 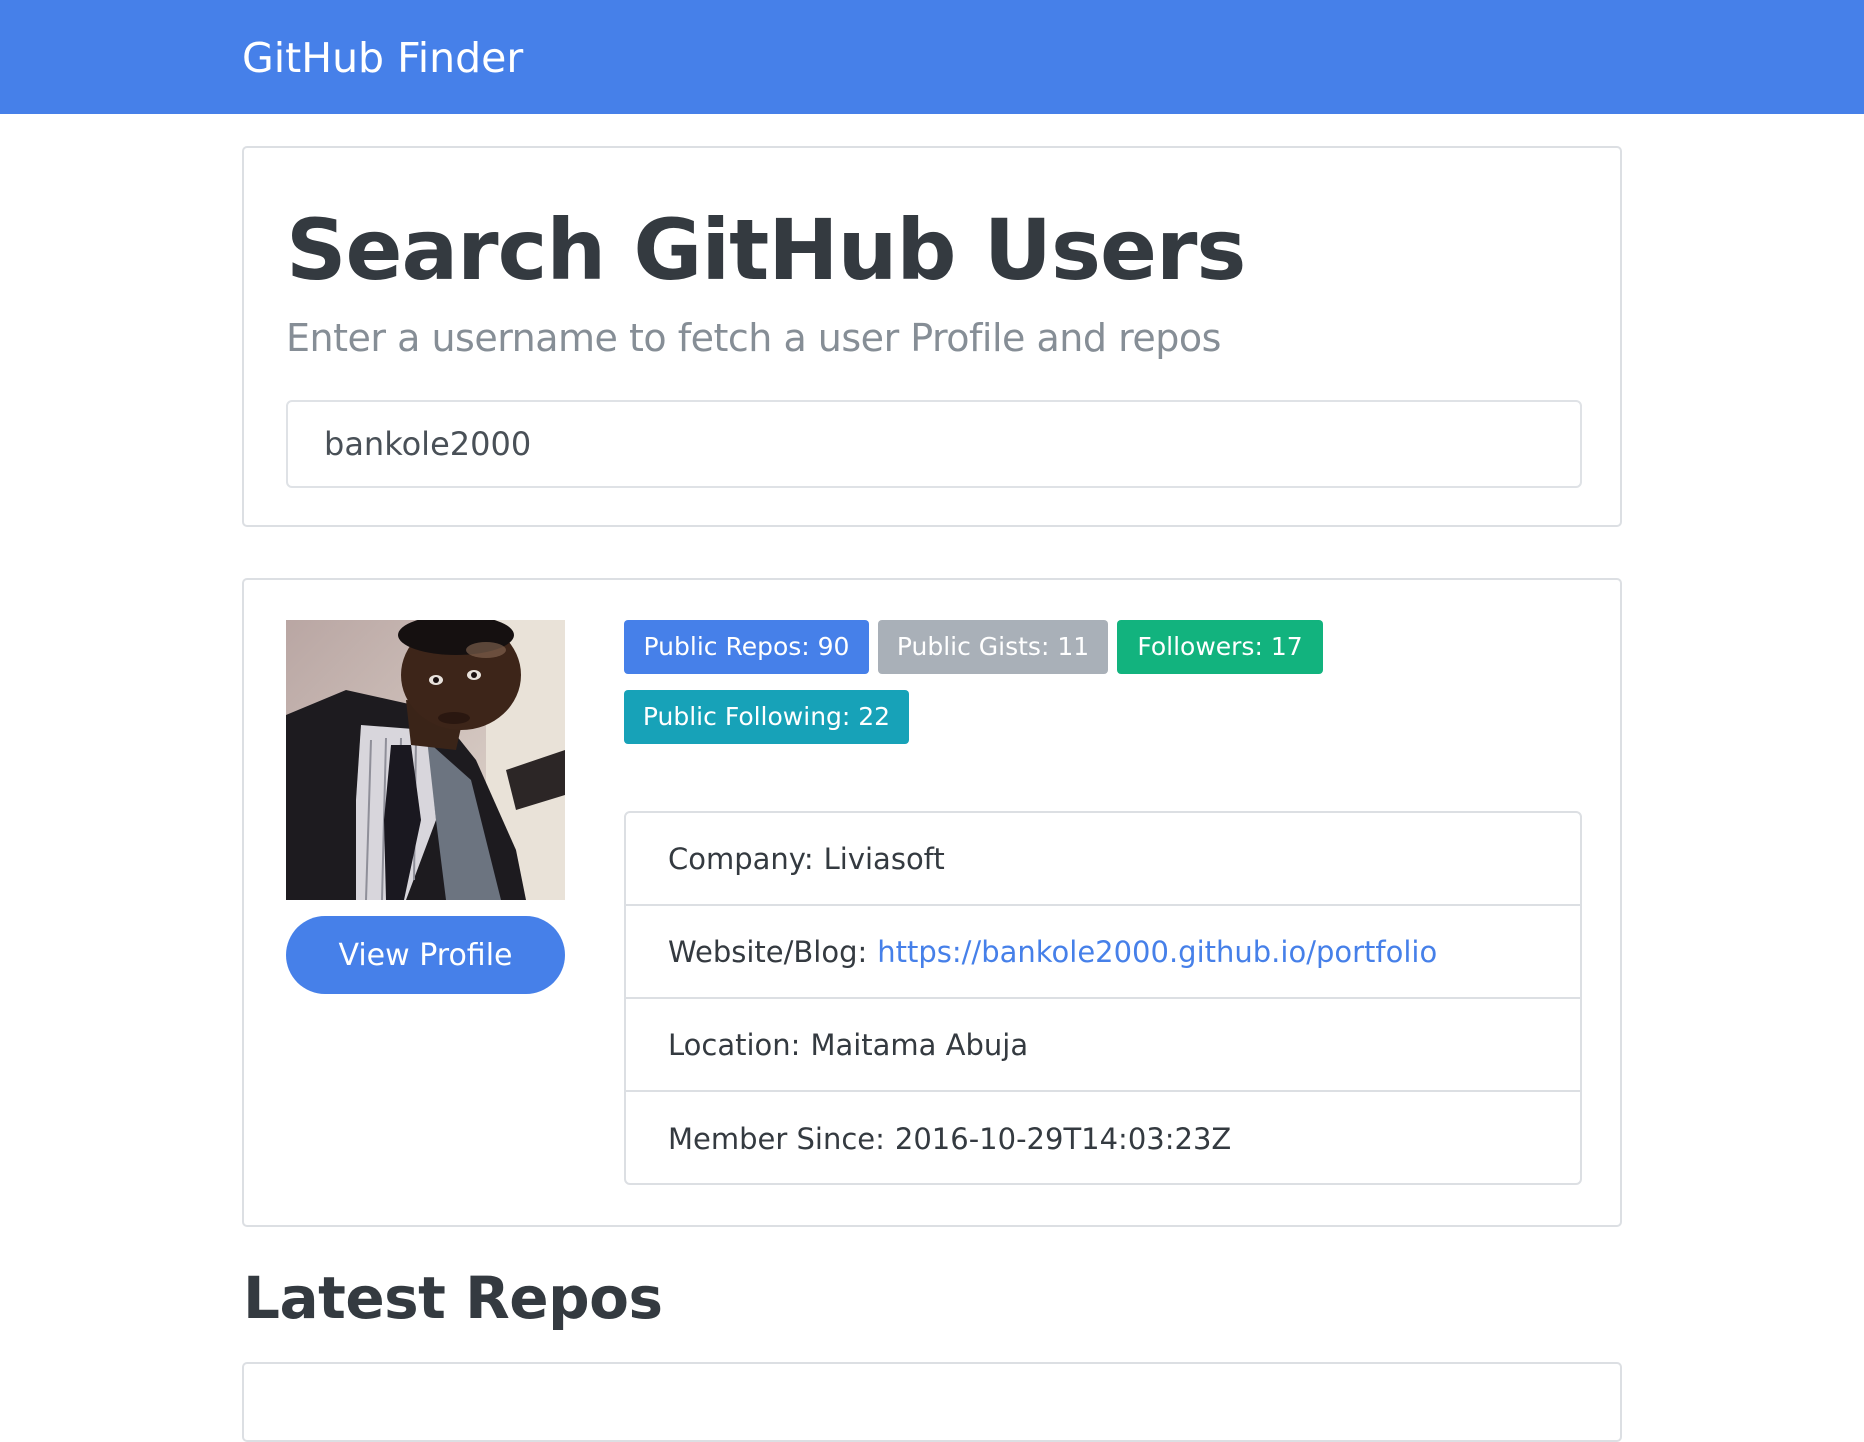 What do you see at coordinates (919, 1044) in the screenshot?
I see `location-value: Maitama Abuja` at bounding box center [919, 1044].